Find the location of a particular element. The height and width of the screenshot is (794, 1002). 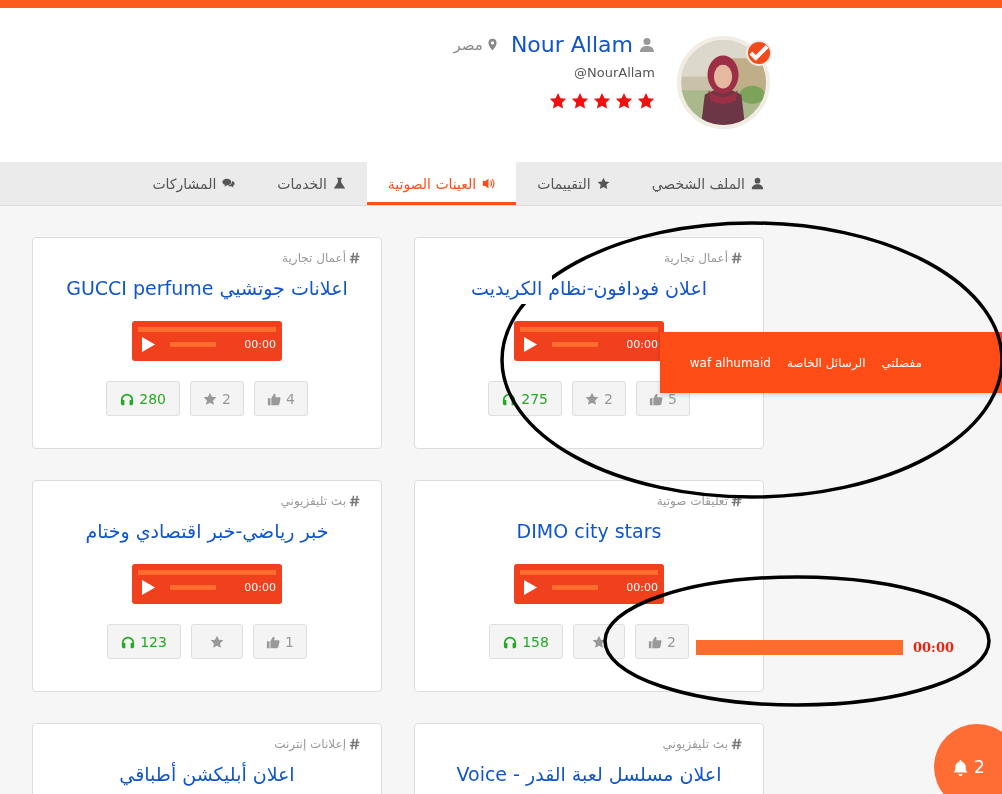

listens-button: 275 is located at coordinates (525, 398).